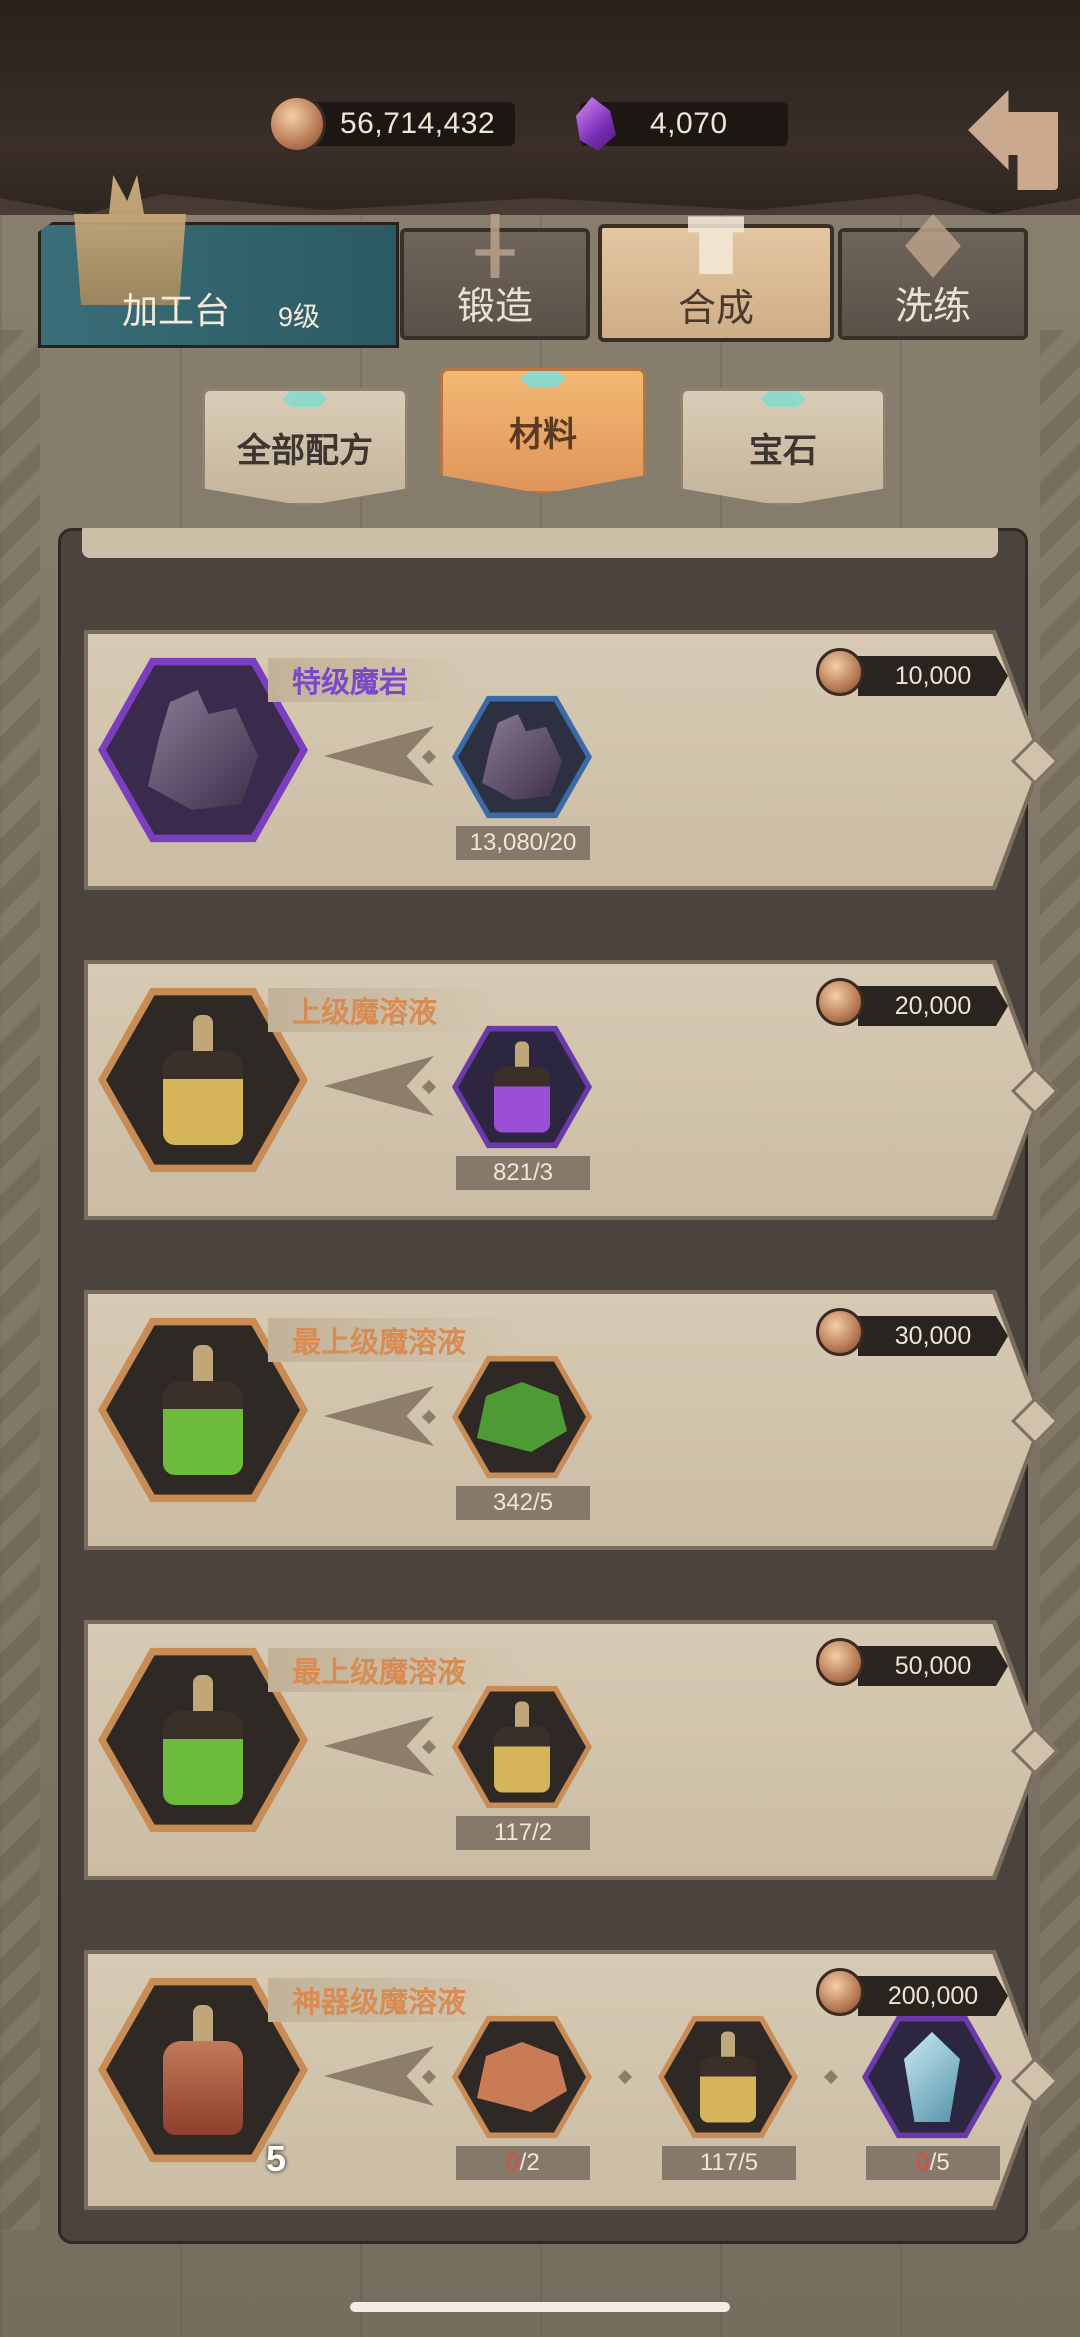 Image resolution: width=1080 pixels, height=2337 pixels. I want to click on ingredient-count: 0/5, so click(933, 2163).